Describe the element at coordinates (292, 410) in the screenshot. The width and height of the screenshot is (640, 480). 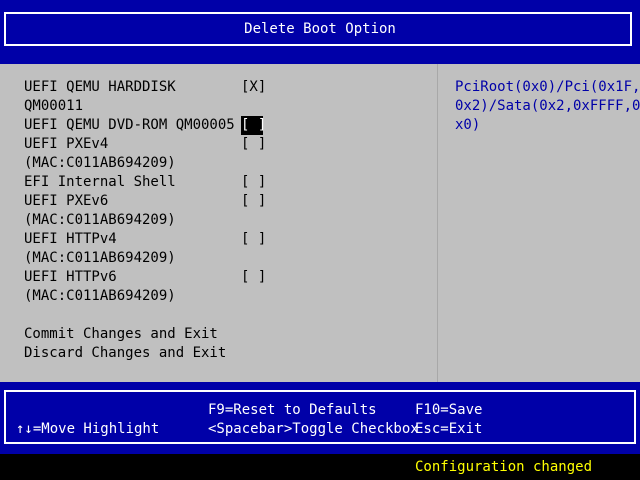
I see `hint-reset-defaults: F9=Reset to Defaults` at that location.